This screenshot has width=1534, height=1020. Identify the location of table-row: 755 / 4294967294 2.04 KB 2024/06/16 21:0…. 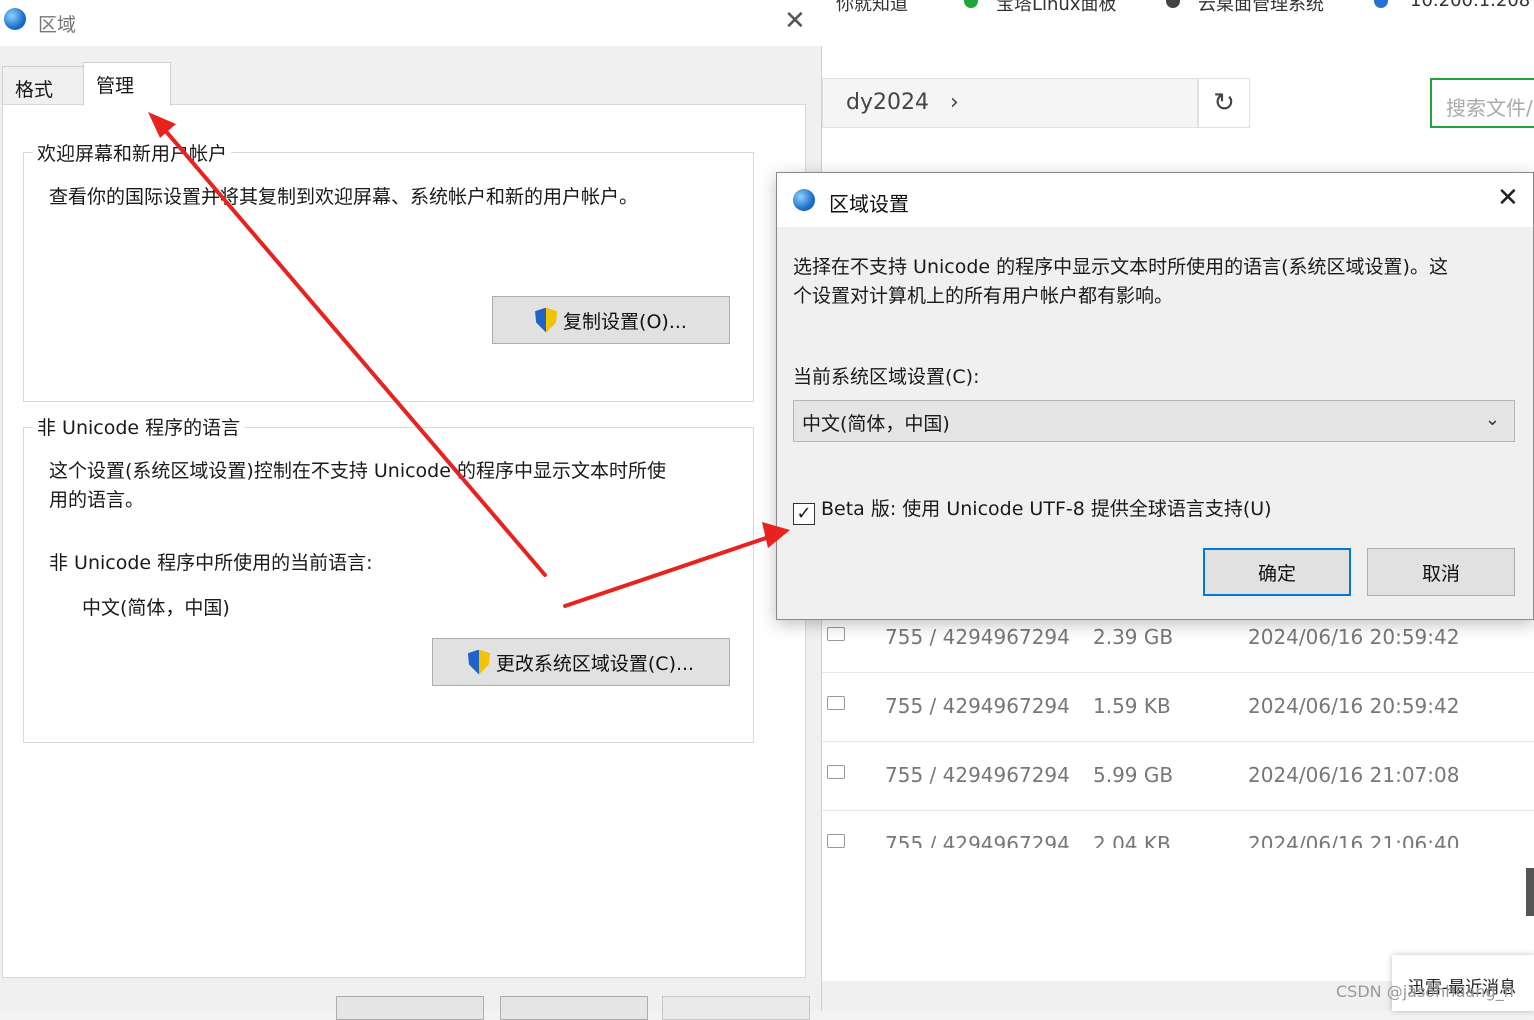
(1178, 829).